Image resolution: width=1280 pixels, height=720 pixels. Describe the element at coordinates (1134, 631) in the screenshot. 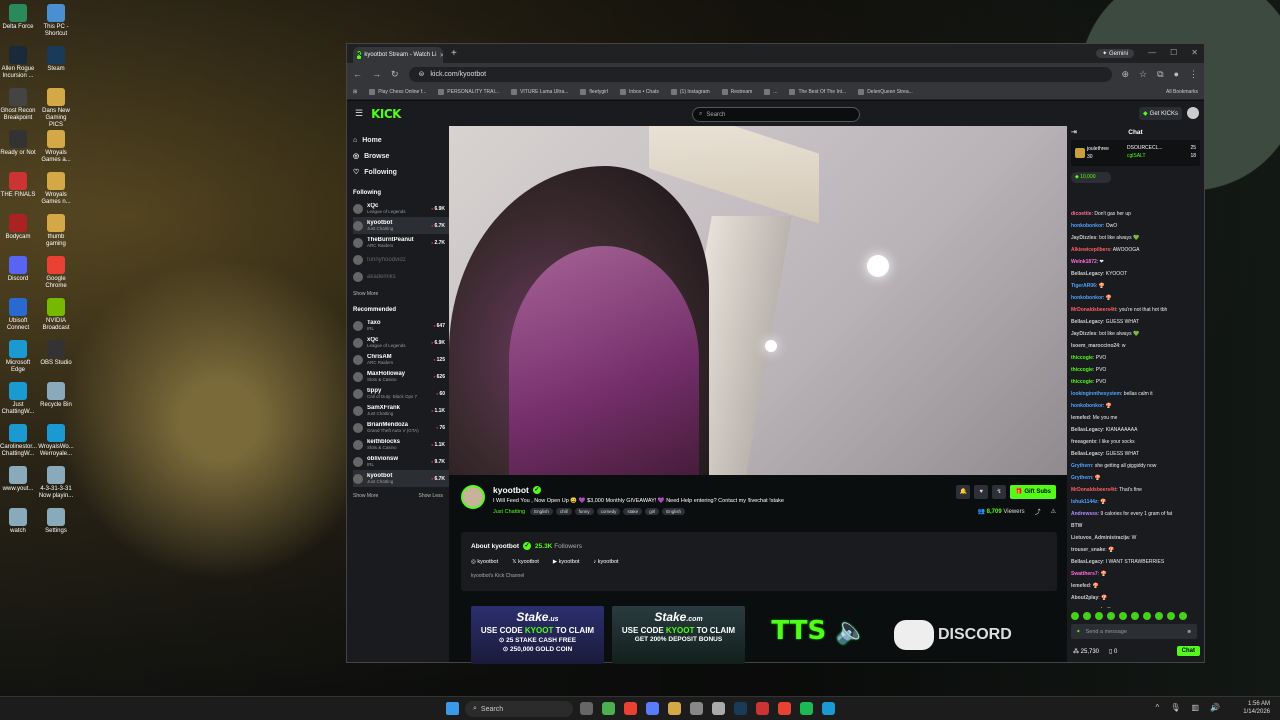

I see `chat-input: ✦ Send a message ☻` at that location.